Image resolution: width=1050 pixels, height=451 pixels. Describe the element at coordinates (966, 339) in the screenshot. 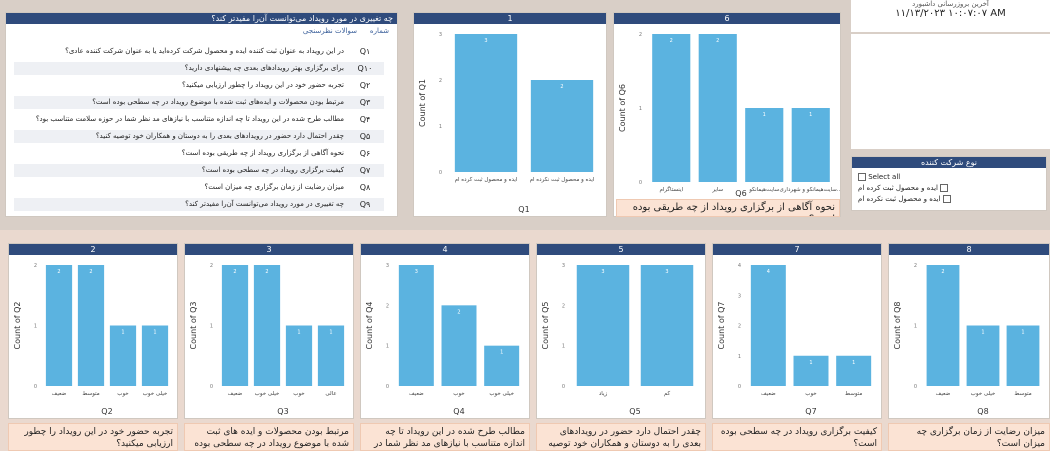

I see `chart-svg: Count of Q8 0 1 2 2 ضعیف 1 خیلی خوب 1 متوسط Q8` at that location.